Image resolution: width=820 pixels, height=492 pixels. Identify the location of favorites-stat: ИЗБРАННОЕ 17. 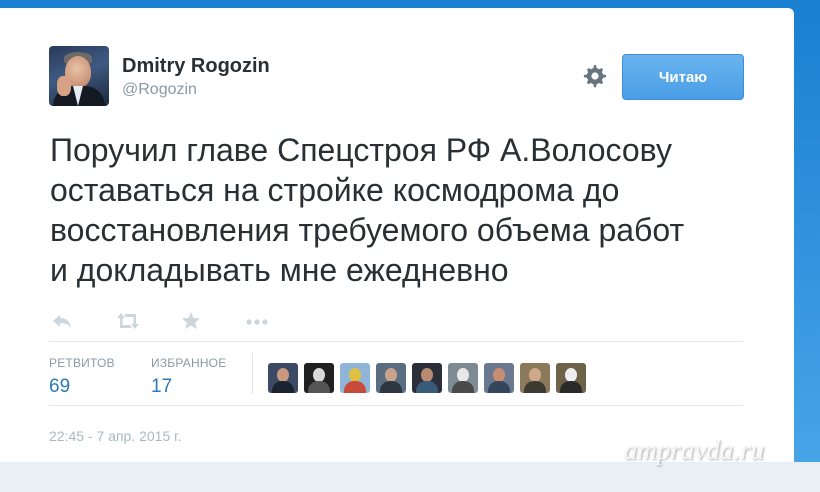
(188, 377).